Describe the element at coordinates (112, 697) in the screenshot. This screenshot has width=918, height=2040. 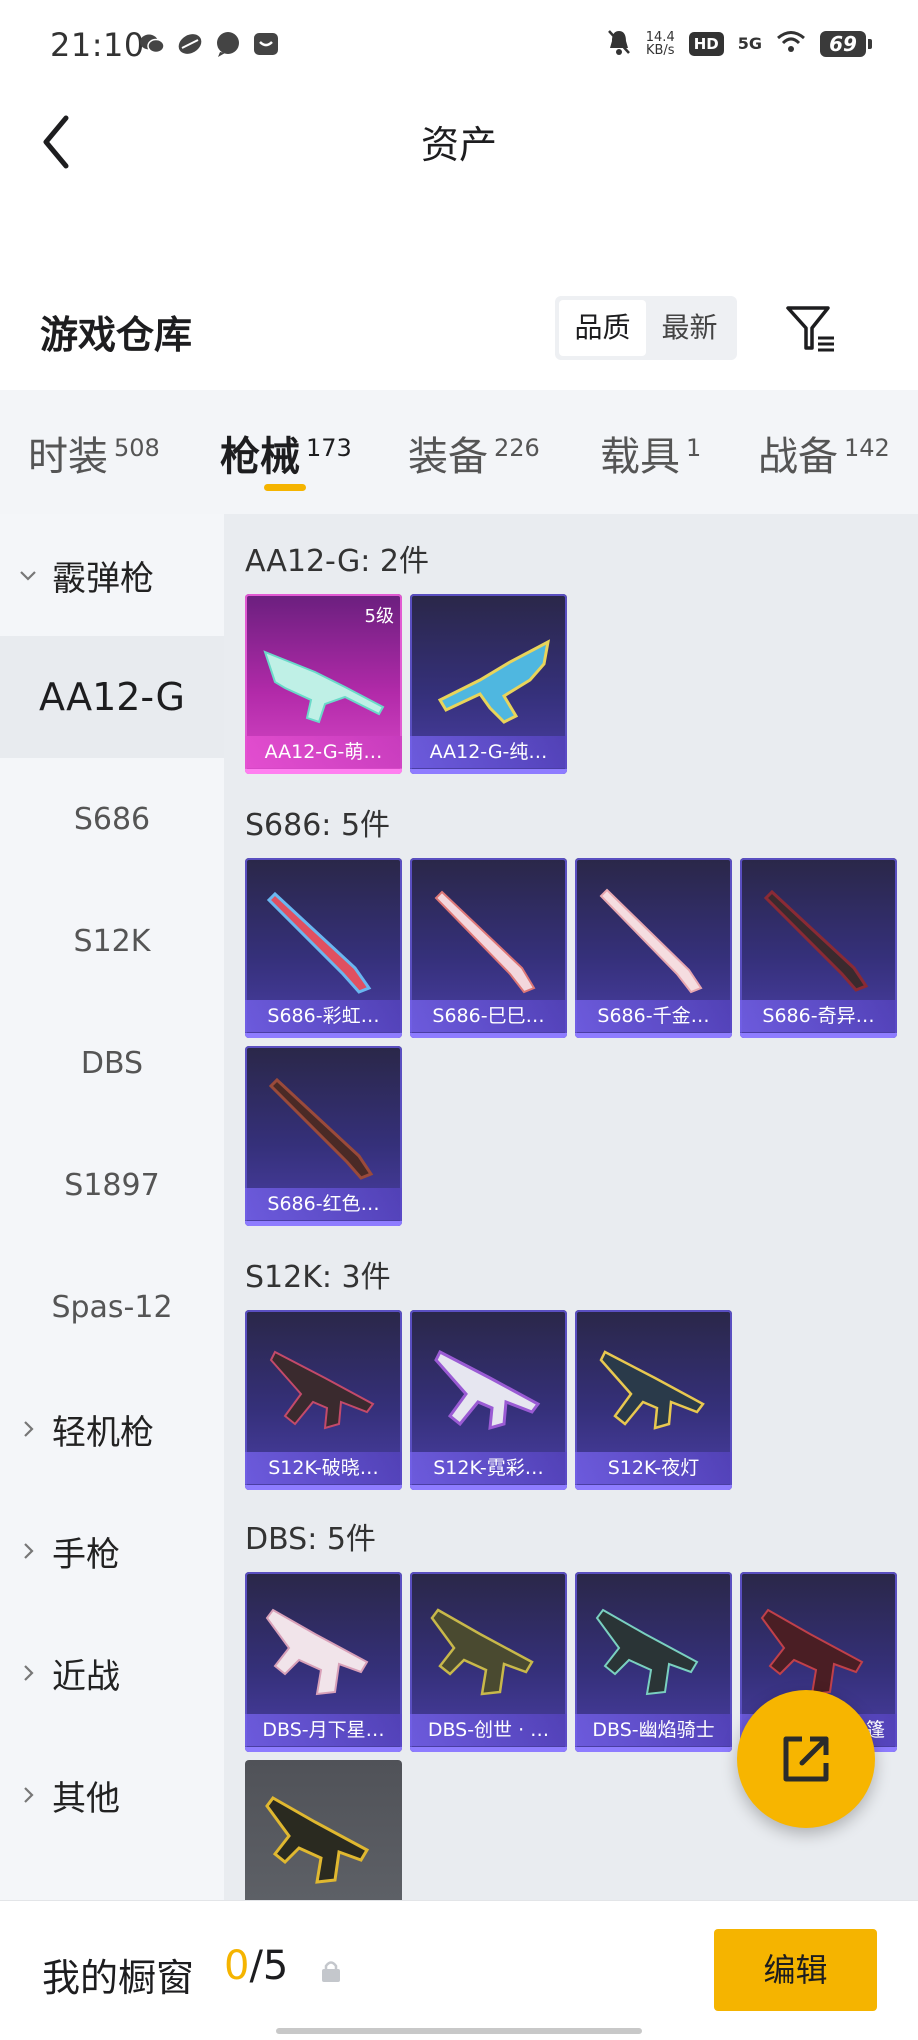
I see `sidebar-item-aa12g: AA12-G` at that location.